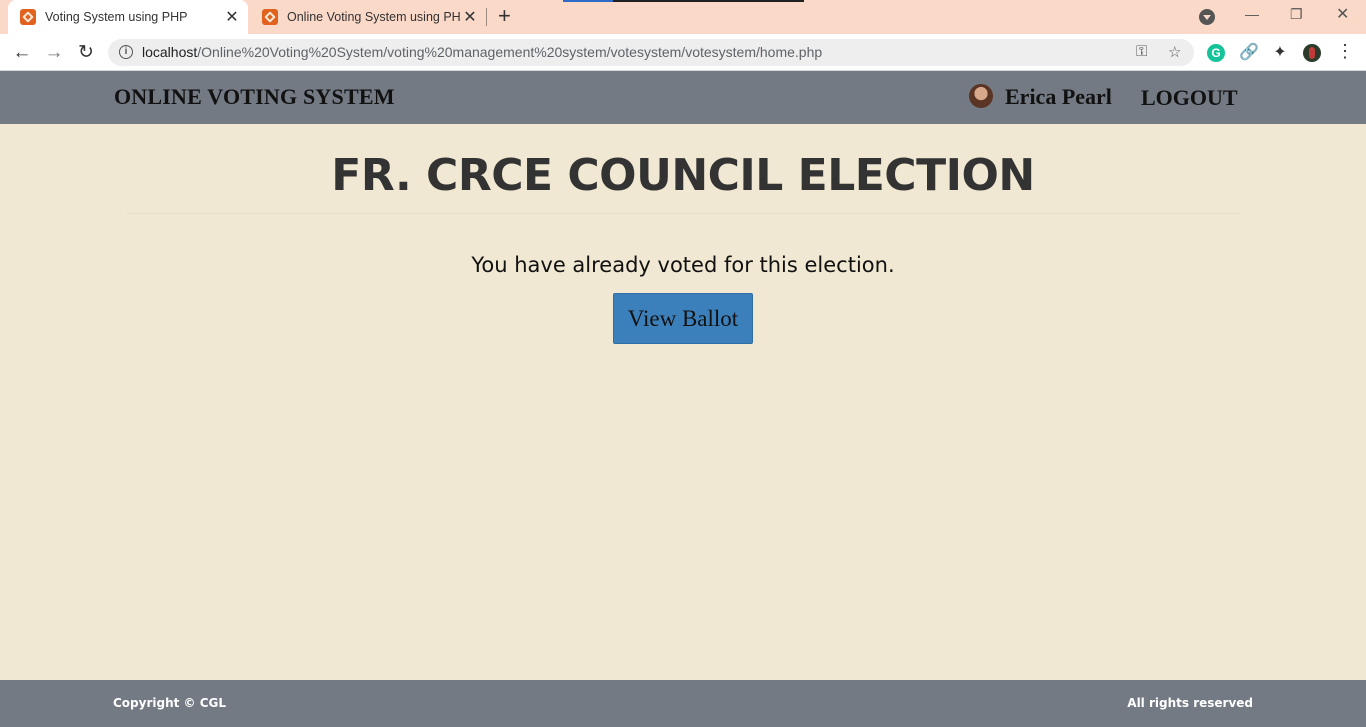 The image size is (1366, 727). Describe the element at coordinates (1296, 14) in the screenshot. I see `restore-button: ❐` at that location.